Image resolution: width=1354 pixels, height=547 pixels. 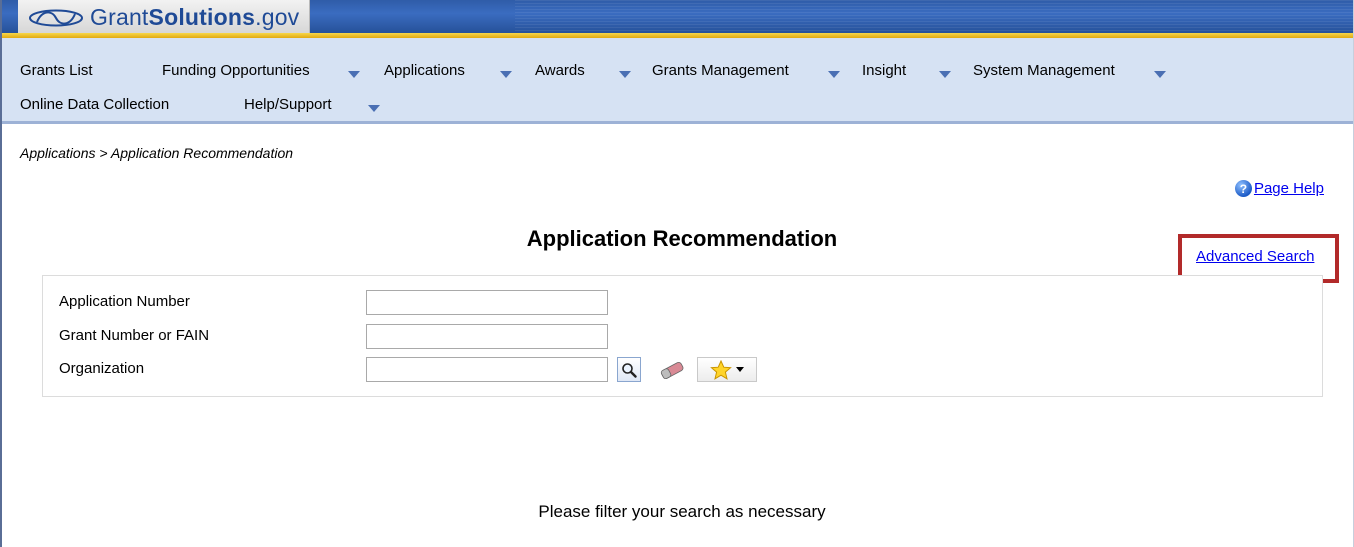 I want to click on nav-insight: Insight, so click(x=884, y=70).